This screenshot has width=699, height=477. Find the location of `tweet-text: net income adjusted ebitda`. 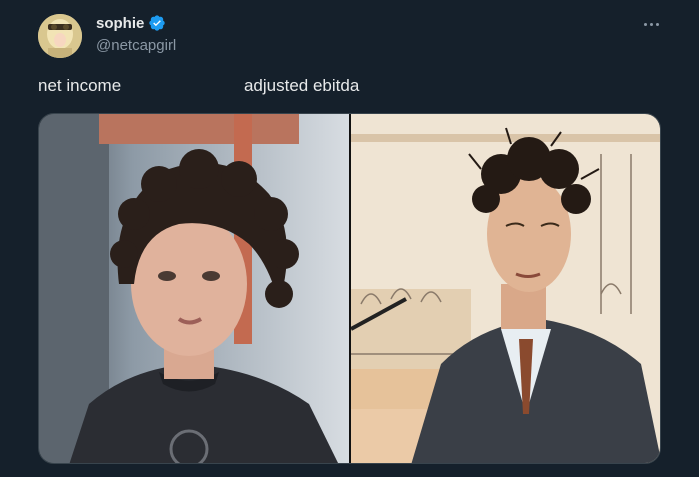

tweet-text: net income adjusted ebitda is located at coordinates (199, 85).